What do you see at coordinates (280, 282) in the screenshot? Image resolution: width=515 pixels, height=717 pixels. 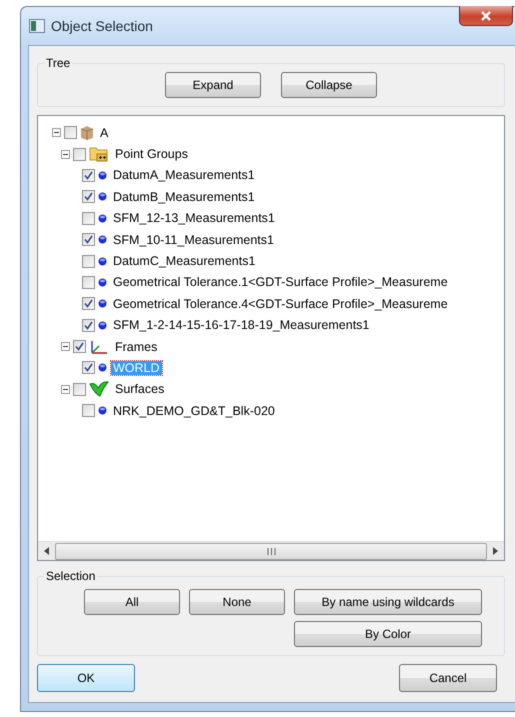 I see `tree-item: Geometrical Tolerance.1<GDT-Surface Profile>_Measureme` at bounding box center [280, 282].